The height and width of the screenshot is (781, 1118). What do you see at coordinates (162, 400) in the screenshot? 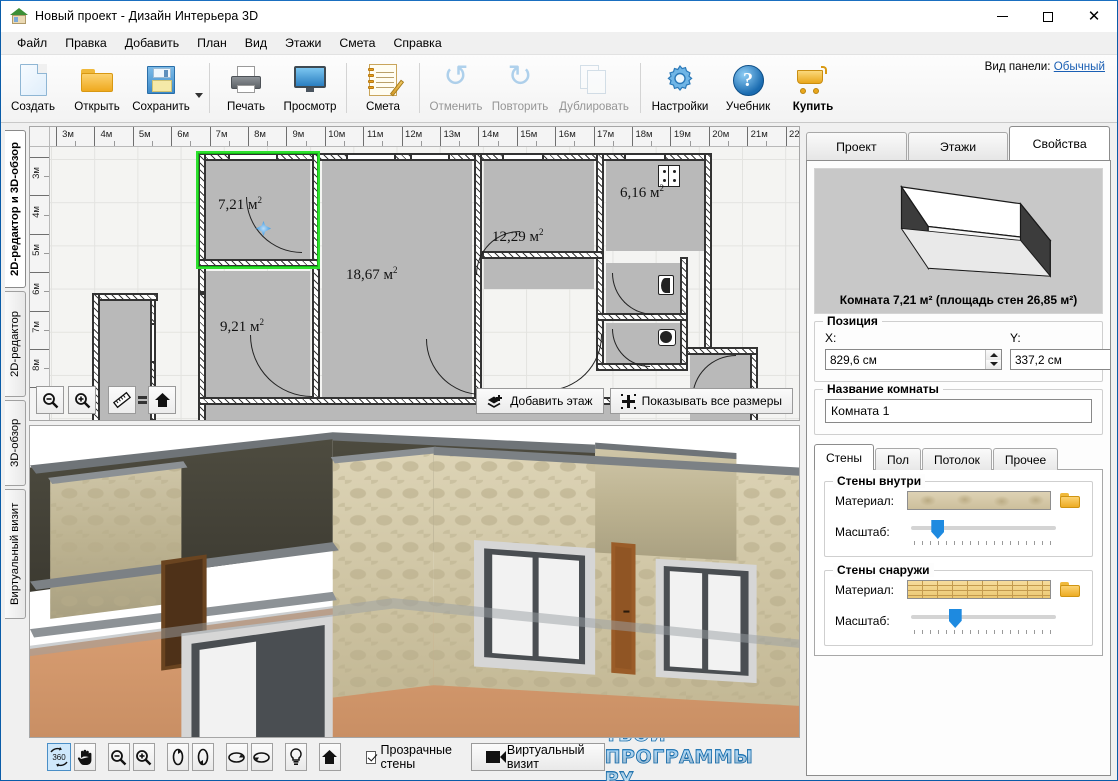
I see `plan-home-button` at bounding box center [162, 400].